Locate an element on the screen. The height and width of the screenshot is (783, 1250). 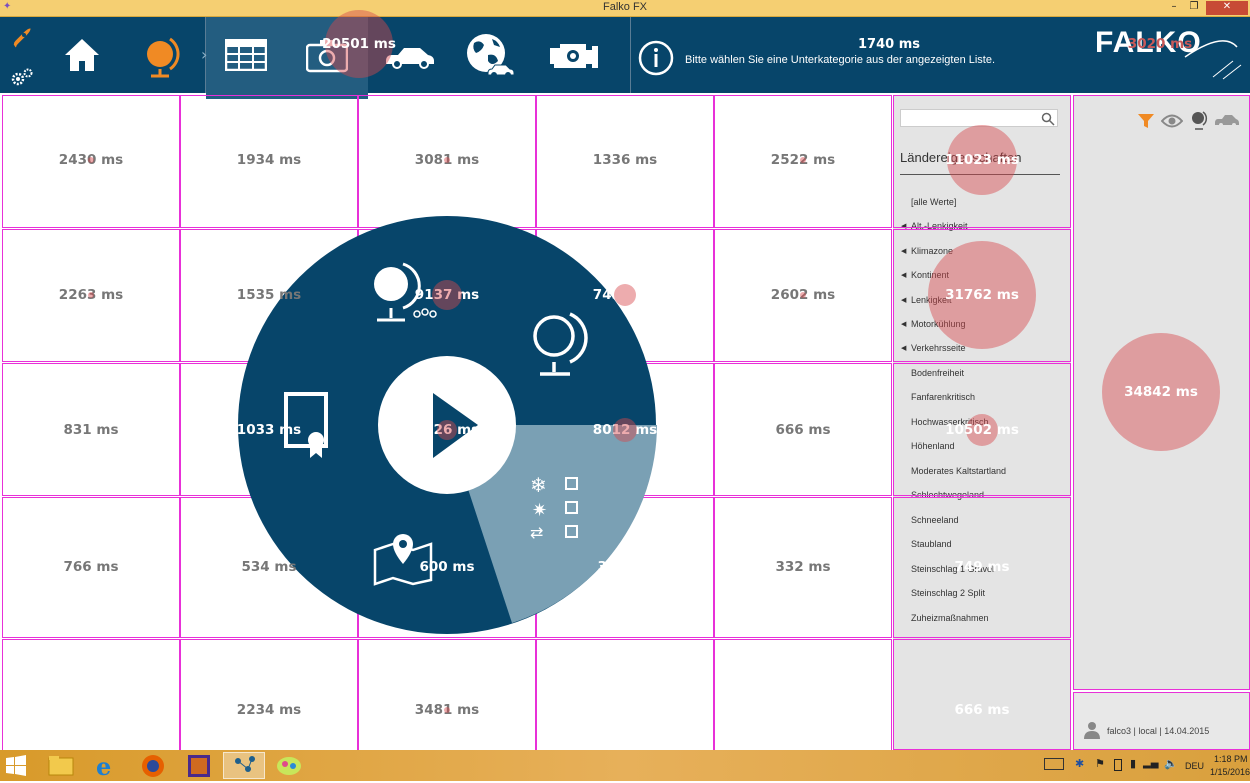
info-icon is located at coordinates (656, 58).